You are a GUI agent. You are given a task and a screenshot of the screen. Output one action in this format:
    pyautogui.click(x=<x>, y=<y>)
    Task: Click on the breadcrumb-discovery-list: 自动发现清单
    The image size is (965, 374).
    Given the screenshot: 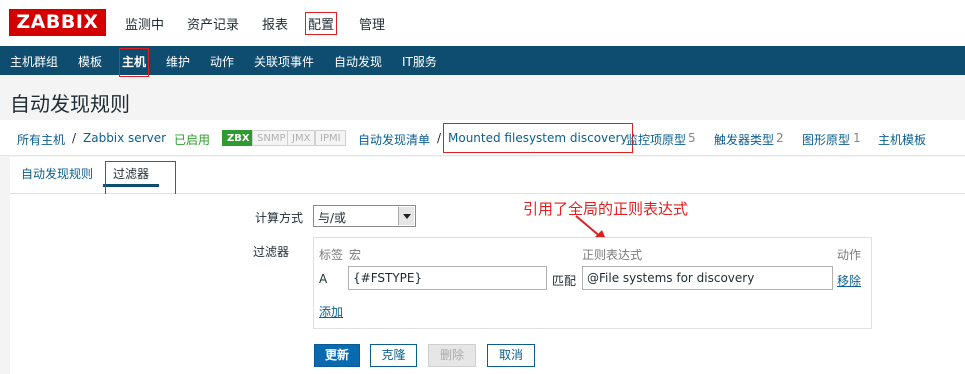 What is the action you would take?
    pyautogui.click(x=394, y=139)
    